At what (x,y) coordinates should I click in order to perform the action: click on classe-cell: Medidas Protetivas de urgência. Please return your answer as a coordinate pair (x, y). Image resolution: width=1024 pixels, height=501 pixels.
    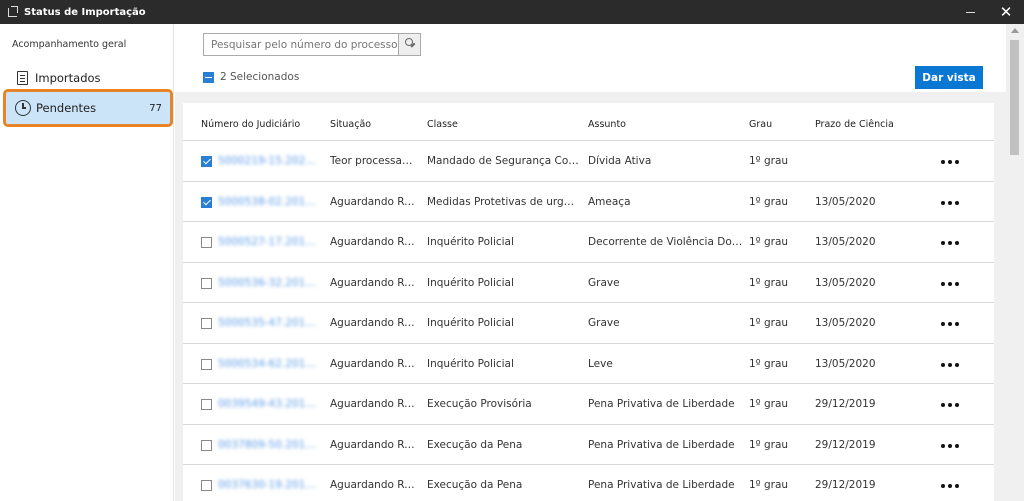
    Looking at the image, I should click on (503, 201).